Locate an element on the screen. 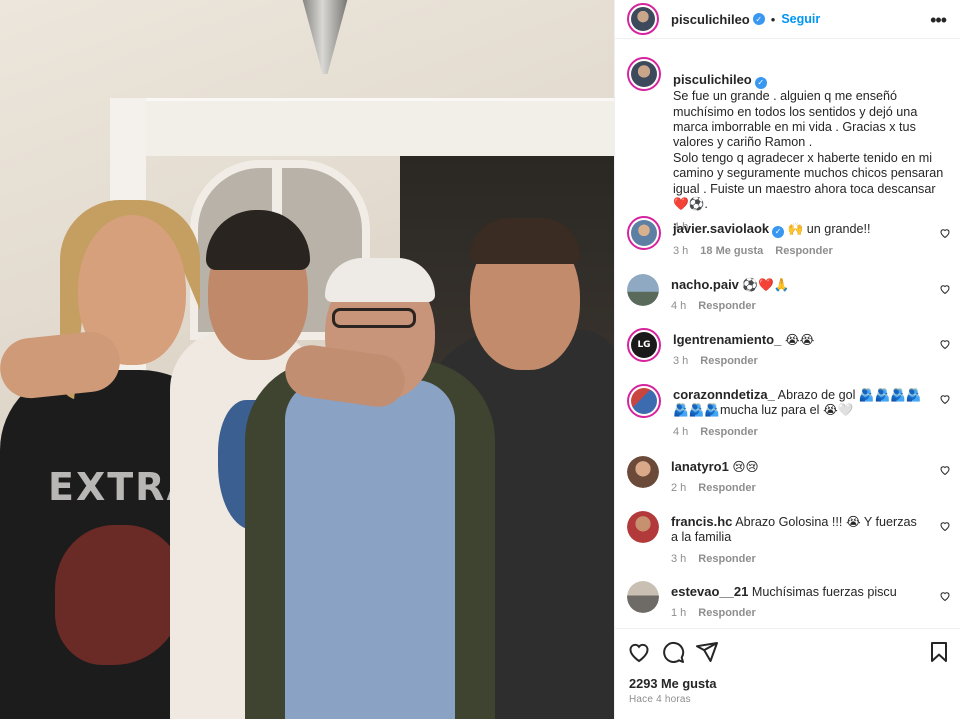 This screenshot has height=719, width=960. comment-text: 🙌 un grande!! is located at coordinates (829, 229).